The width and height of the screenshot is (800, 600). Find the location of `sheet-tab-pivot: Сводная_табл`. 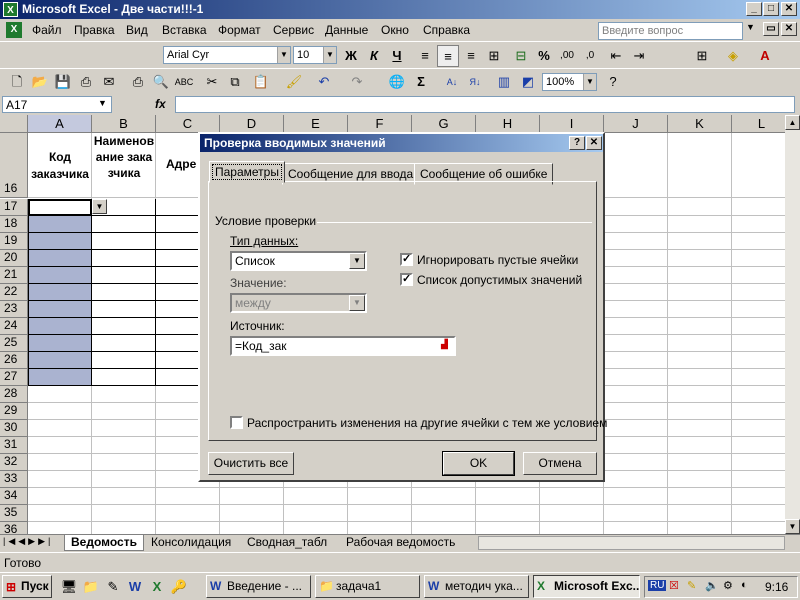

sheet-tab-pivot: Сводная_табл is located at coordinates (287, 543).